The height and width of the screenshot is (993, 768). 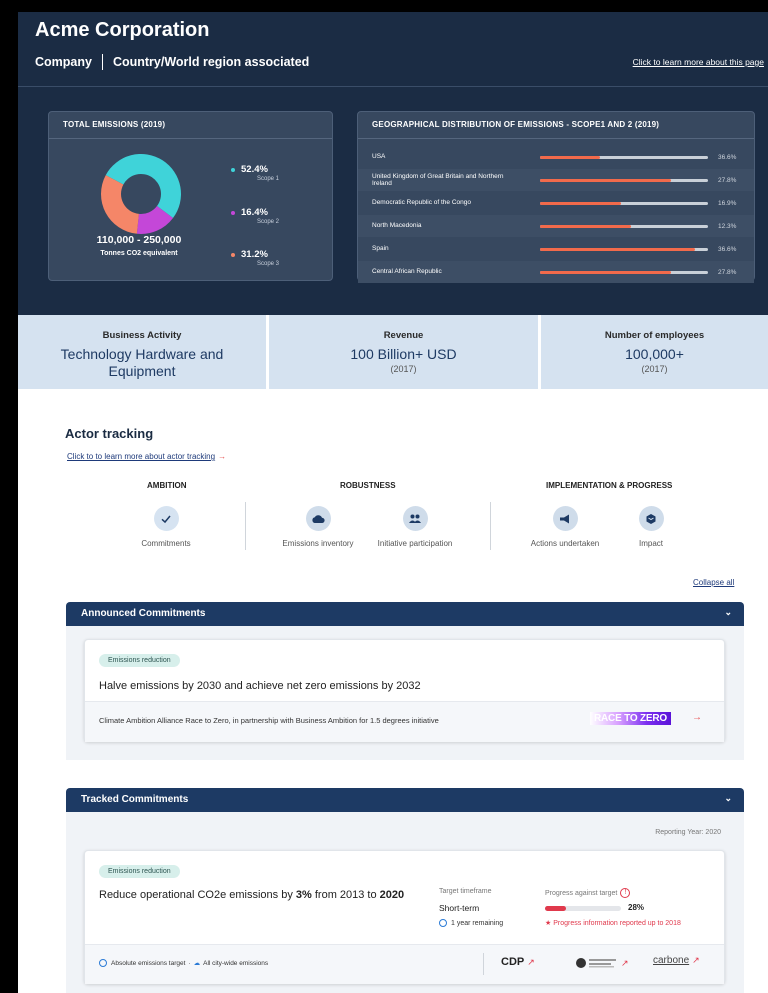 What do you see at coordinates (403, 335) in the screenshot?
I see `stat-label: Revenue` at bounding box center [403, 335].